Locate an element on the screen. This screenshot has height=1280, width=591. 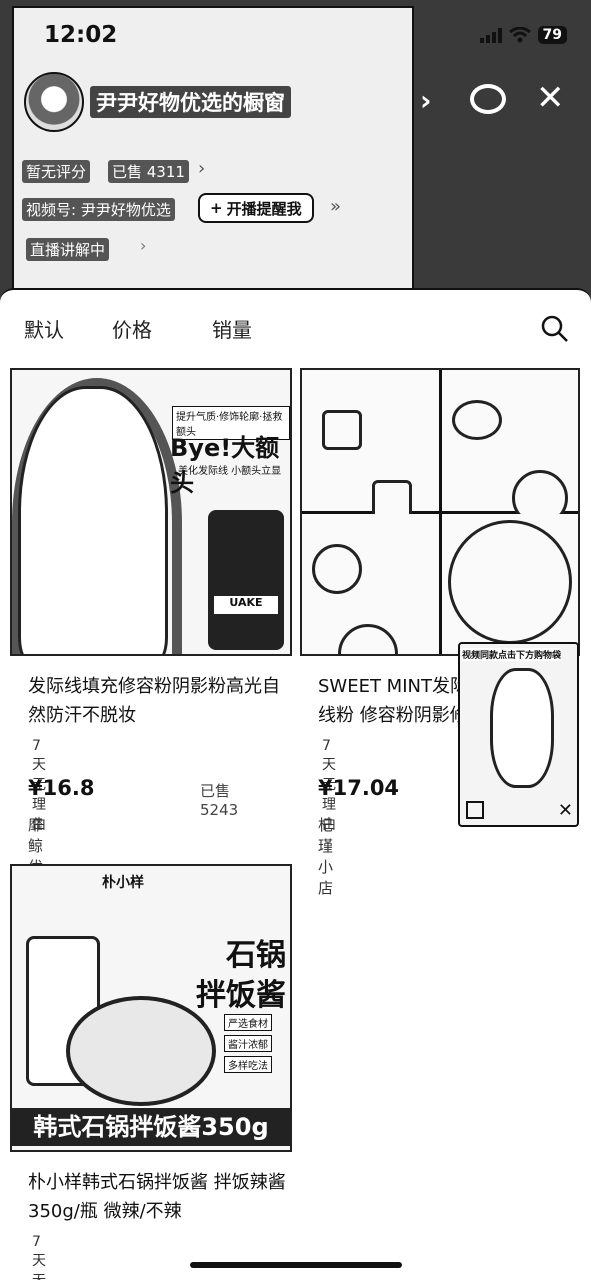
product-title: 朴小样韩式石锅拌饭酱 拌饭辣酱350g/瓶 微辣/不辣 is located at coordinates (158, 1197).